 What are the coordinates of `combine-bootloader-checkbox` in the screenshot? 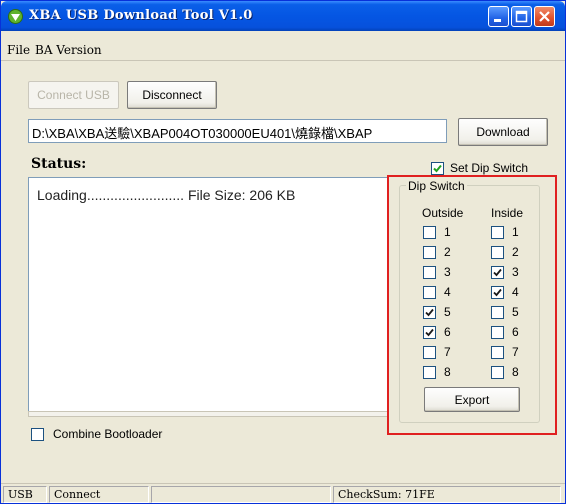 It's located at (37, 434).